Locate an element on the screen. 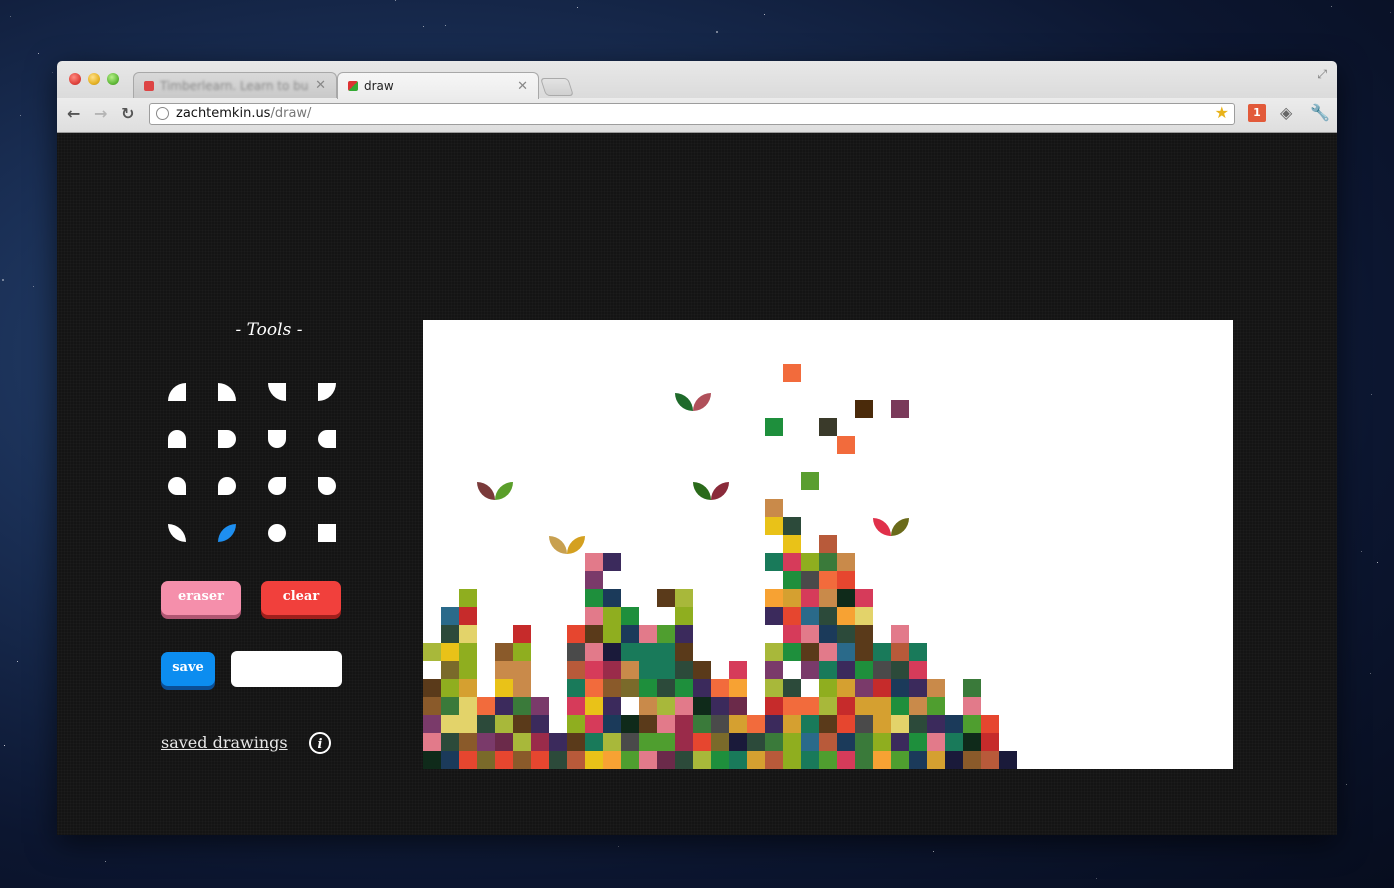 The width and height of the screenshot is (1394, 888). half-round-right-icon is located at coordinates (227, 439).